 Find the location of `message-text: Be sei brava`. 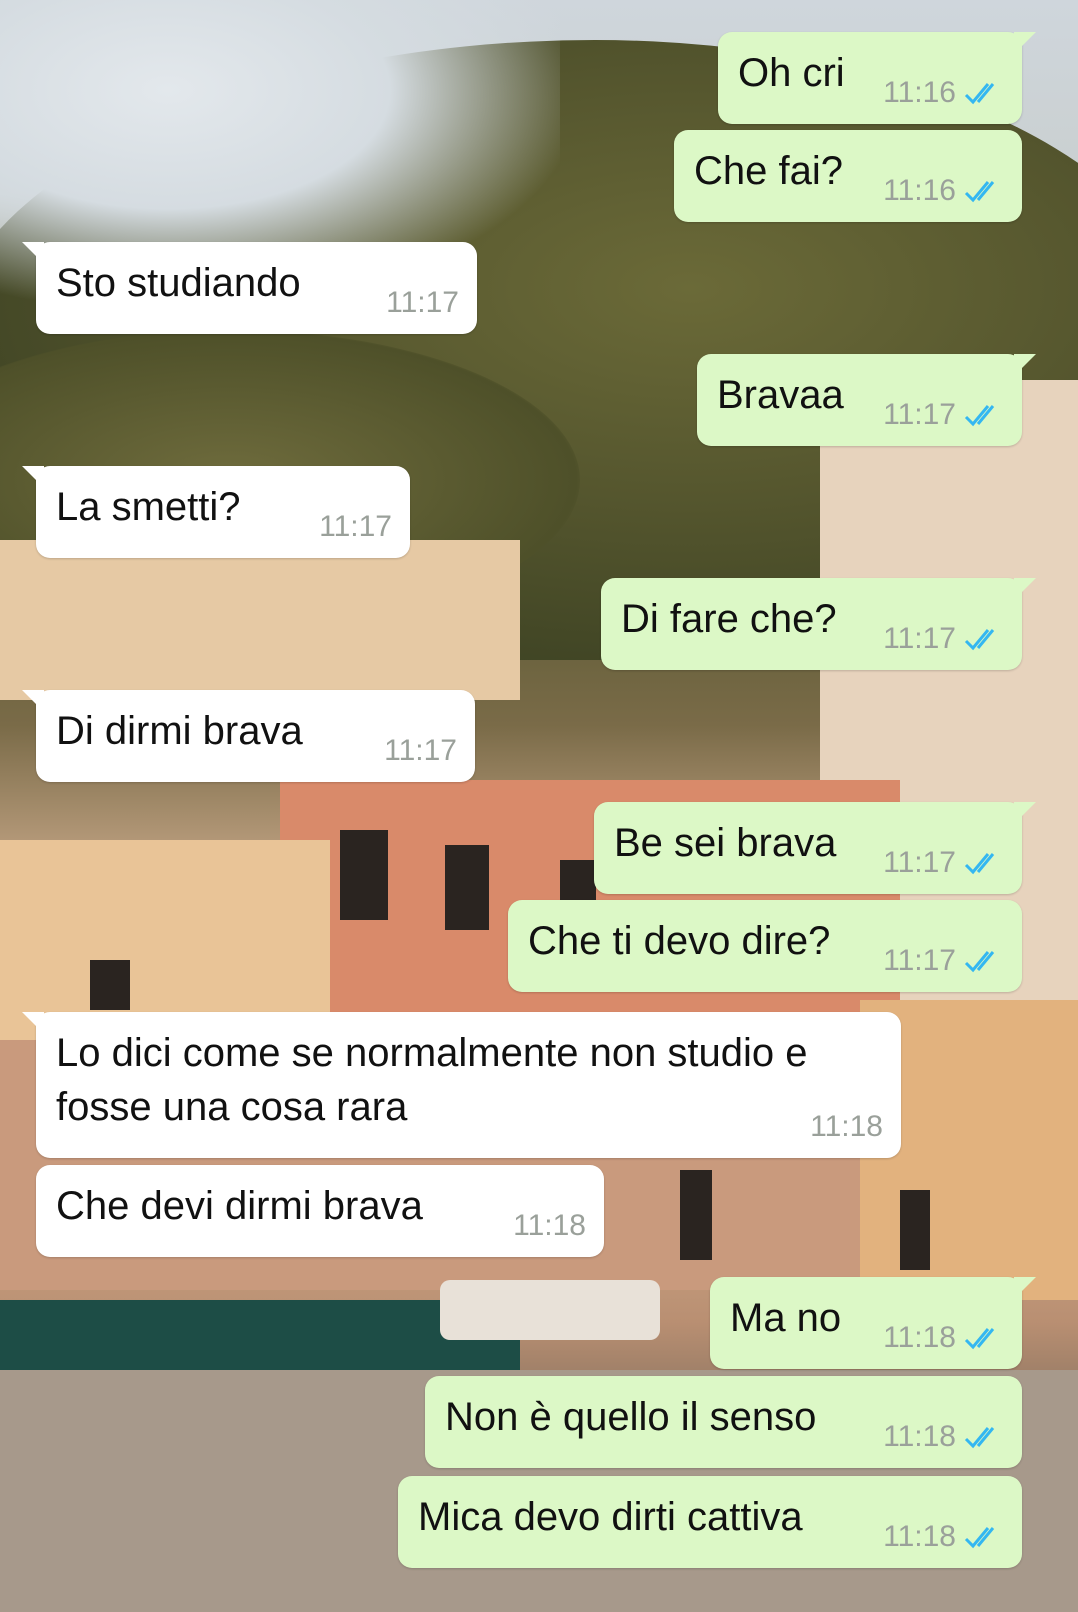

message-text: Be sei brava is located at coordinates (725, 843).